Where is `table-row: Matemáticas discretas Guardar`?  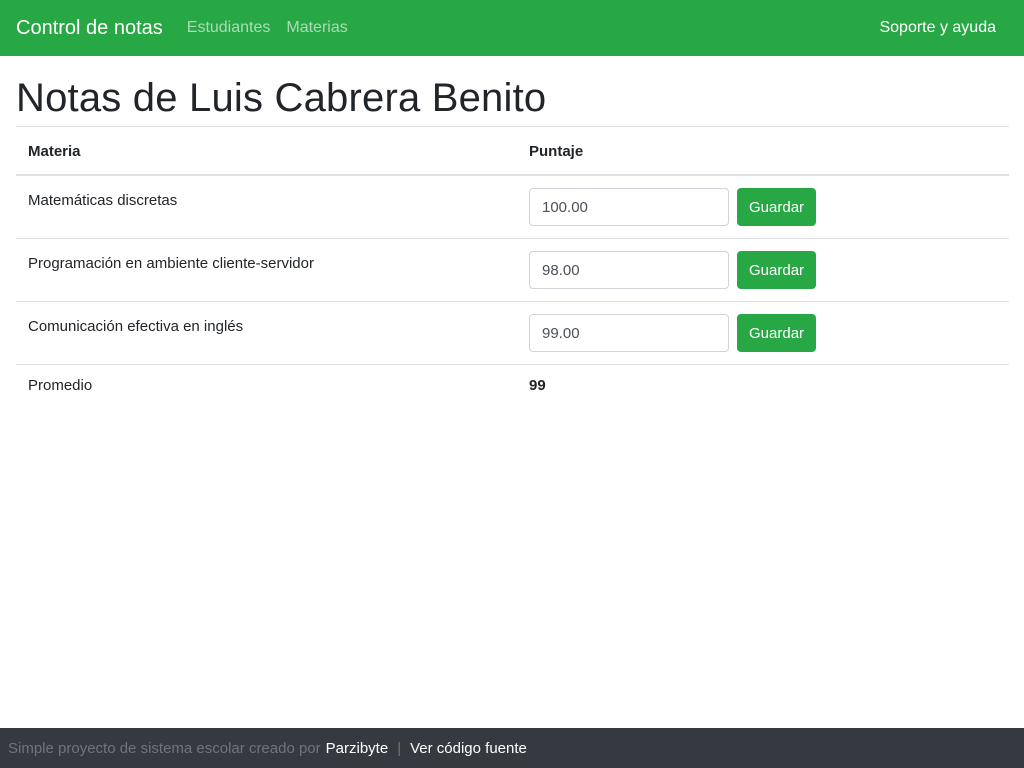
table-row: Matemáticas discretas Guardar is located at coordinates (512, 206).